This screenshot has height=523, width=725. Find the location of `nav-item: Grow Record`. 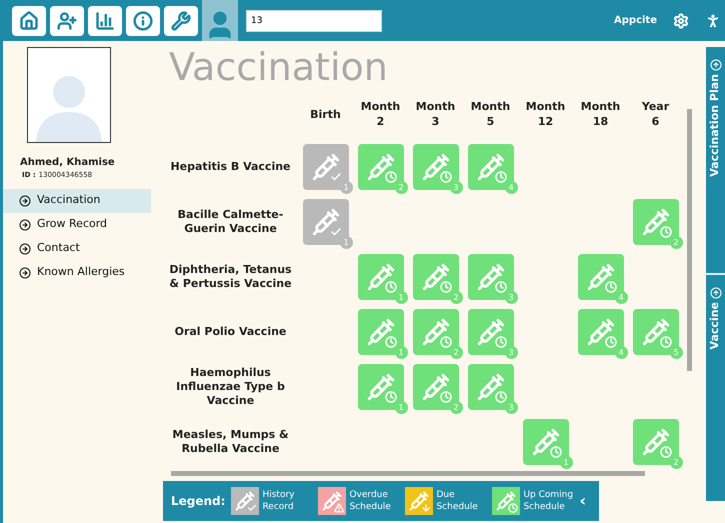

nav-item: Grow Record is located at coordinates (77, 224).